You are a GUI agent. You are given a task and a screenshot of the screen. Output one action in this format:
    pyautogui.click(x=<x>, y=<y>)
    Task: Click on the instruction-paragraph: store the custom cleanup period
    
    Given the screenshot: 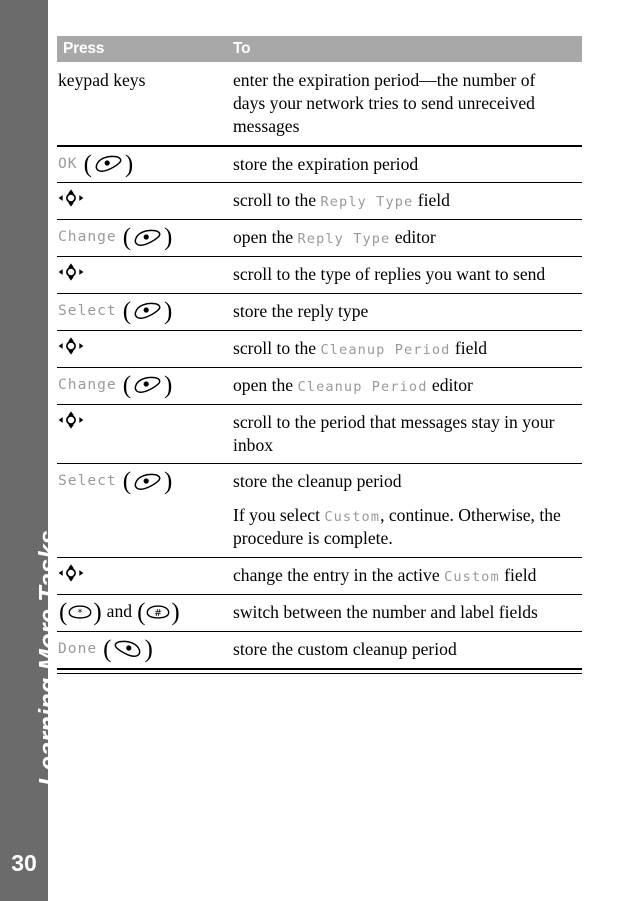 What is the action you would take?
    pyautogui.click(x=402, y=649)
    